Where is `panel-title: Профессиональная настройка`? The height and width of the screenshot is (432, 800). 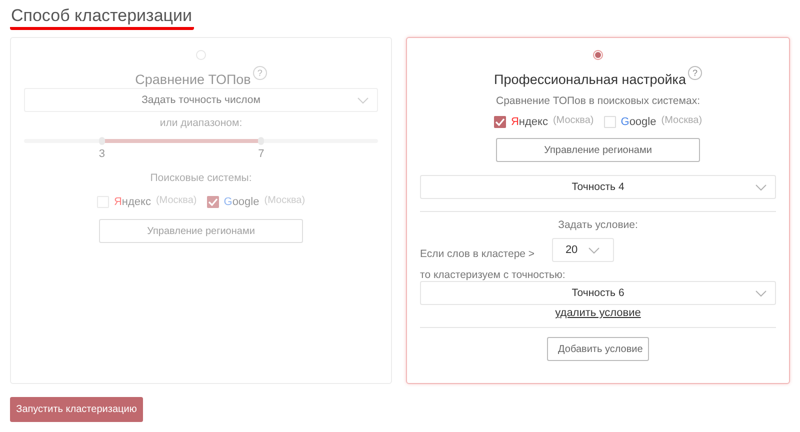 panel-title: Профессиональная настройка is located at coordinates (590, 79).